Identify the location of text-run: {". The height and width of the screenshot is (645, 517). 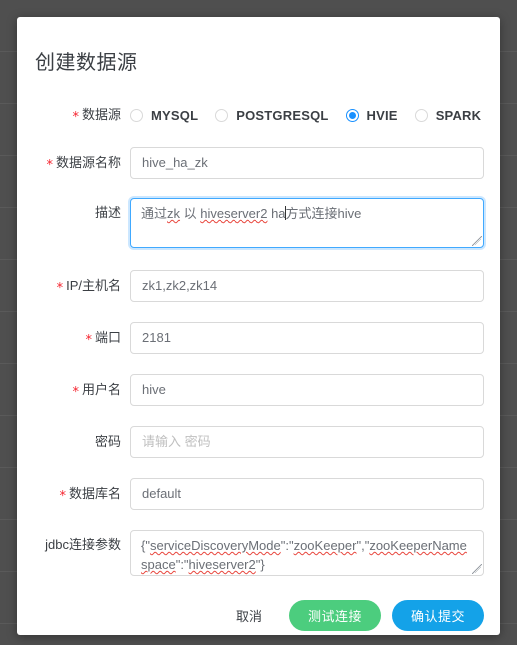
(145, 545).